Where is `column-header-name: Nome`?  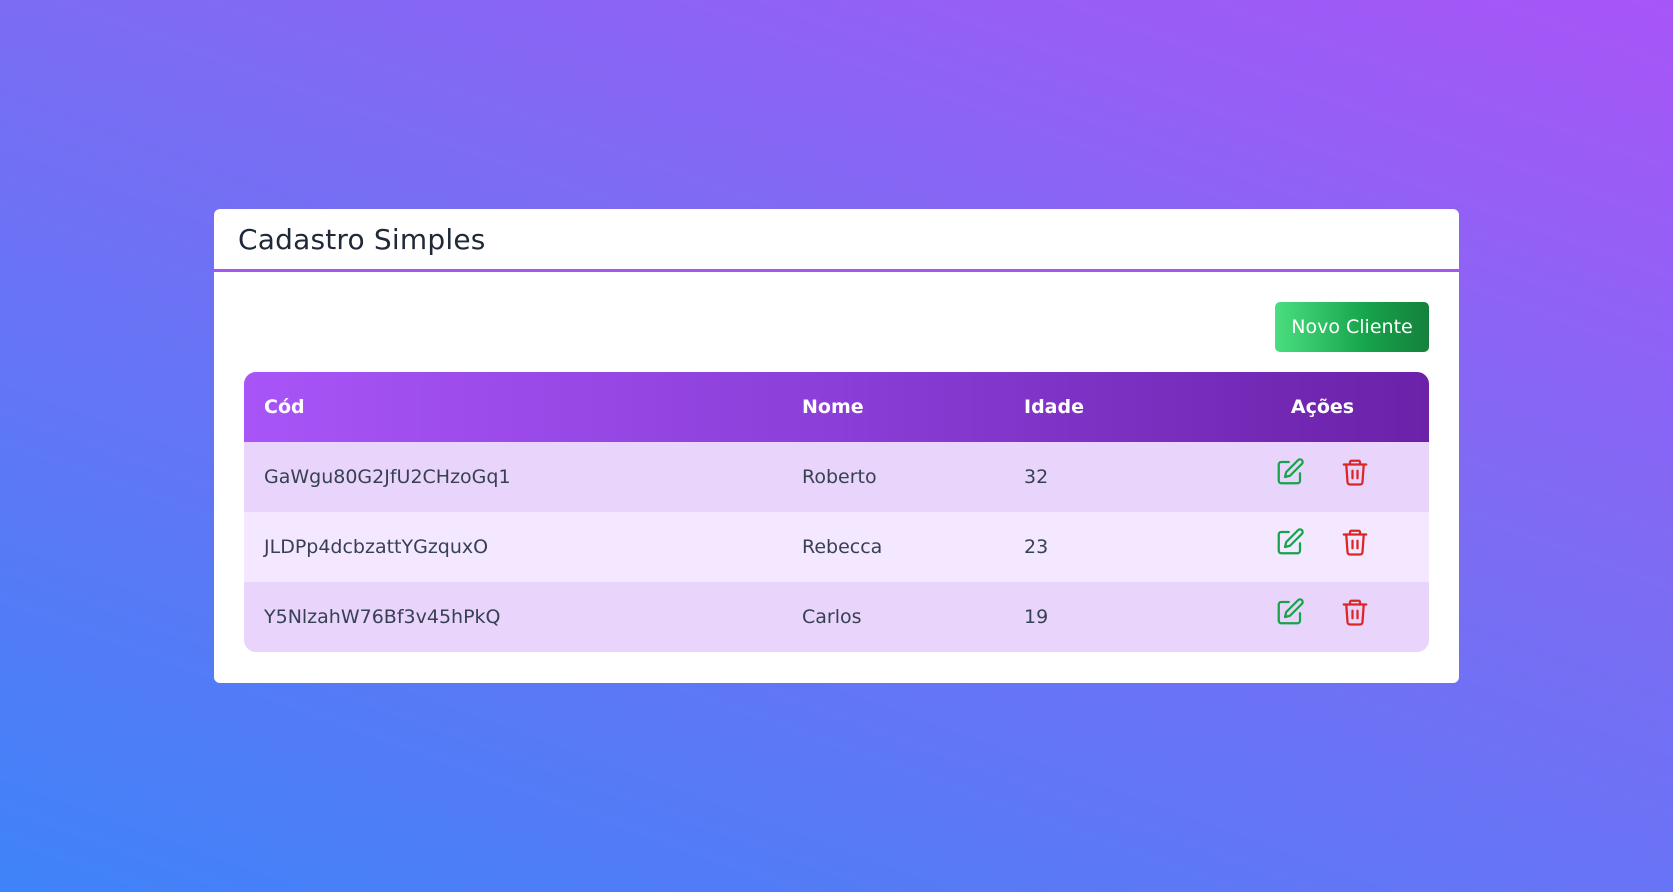 column-header-name: Nome is located at coordinates (833, 407).